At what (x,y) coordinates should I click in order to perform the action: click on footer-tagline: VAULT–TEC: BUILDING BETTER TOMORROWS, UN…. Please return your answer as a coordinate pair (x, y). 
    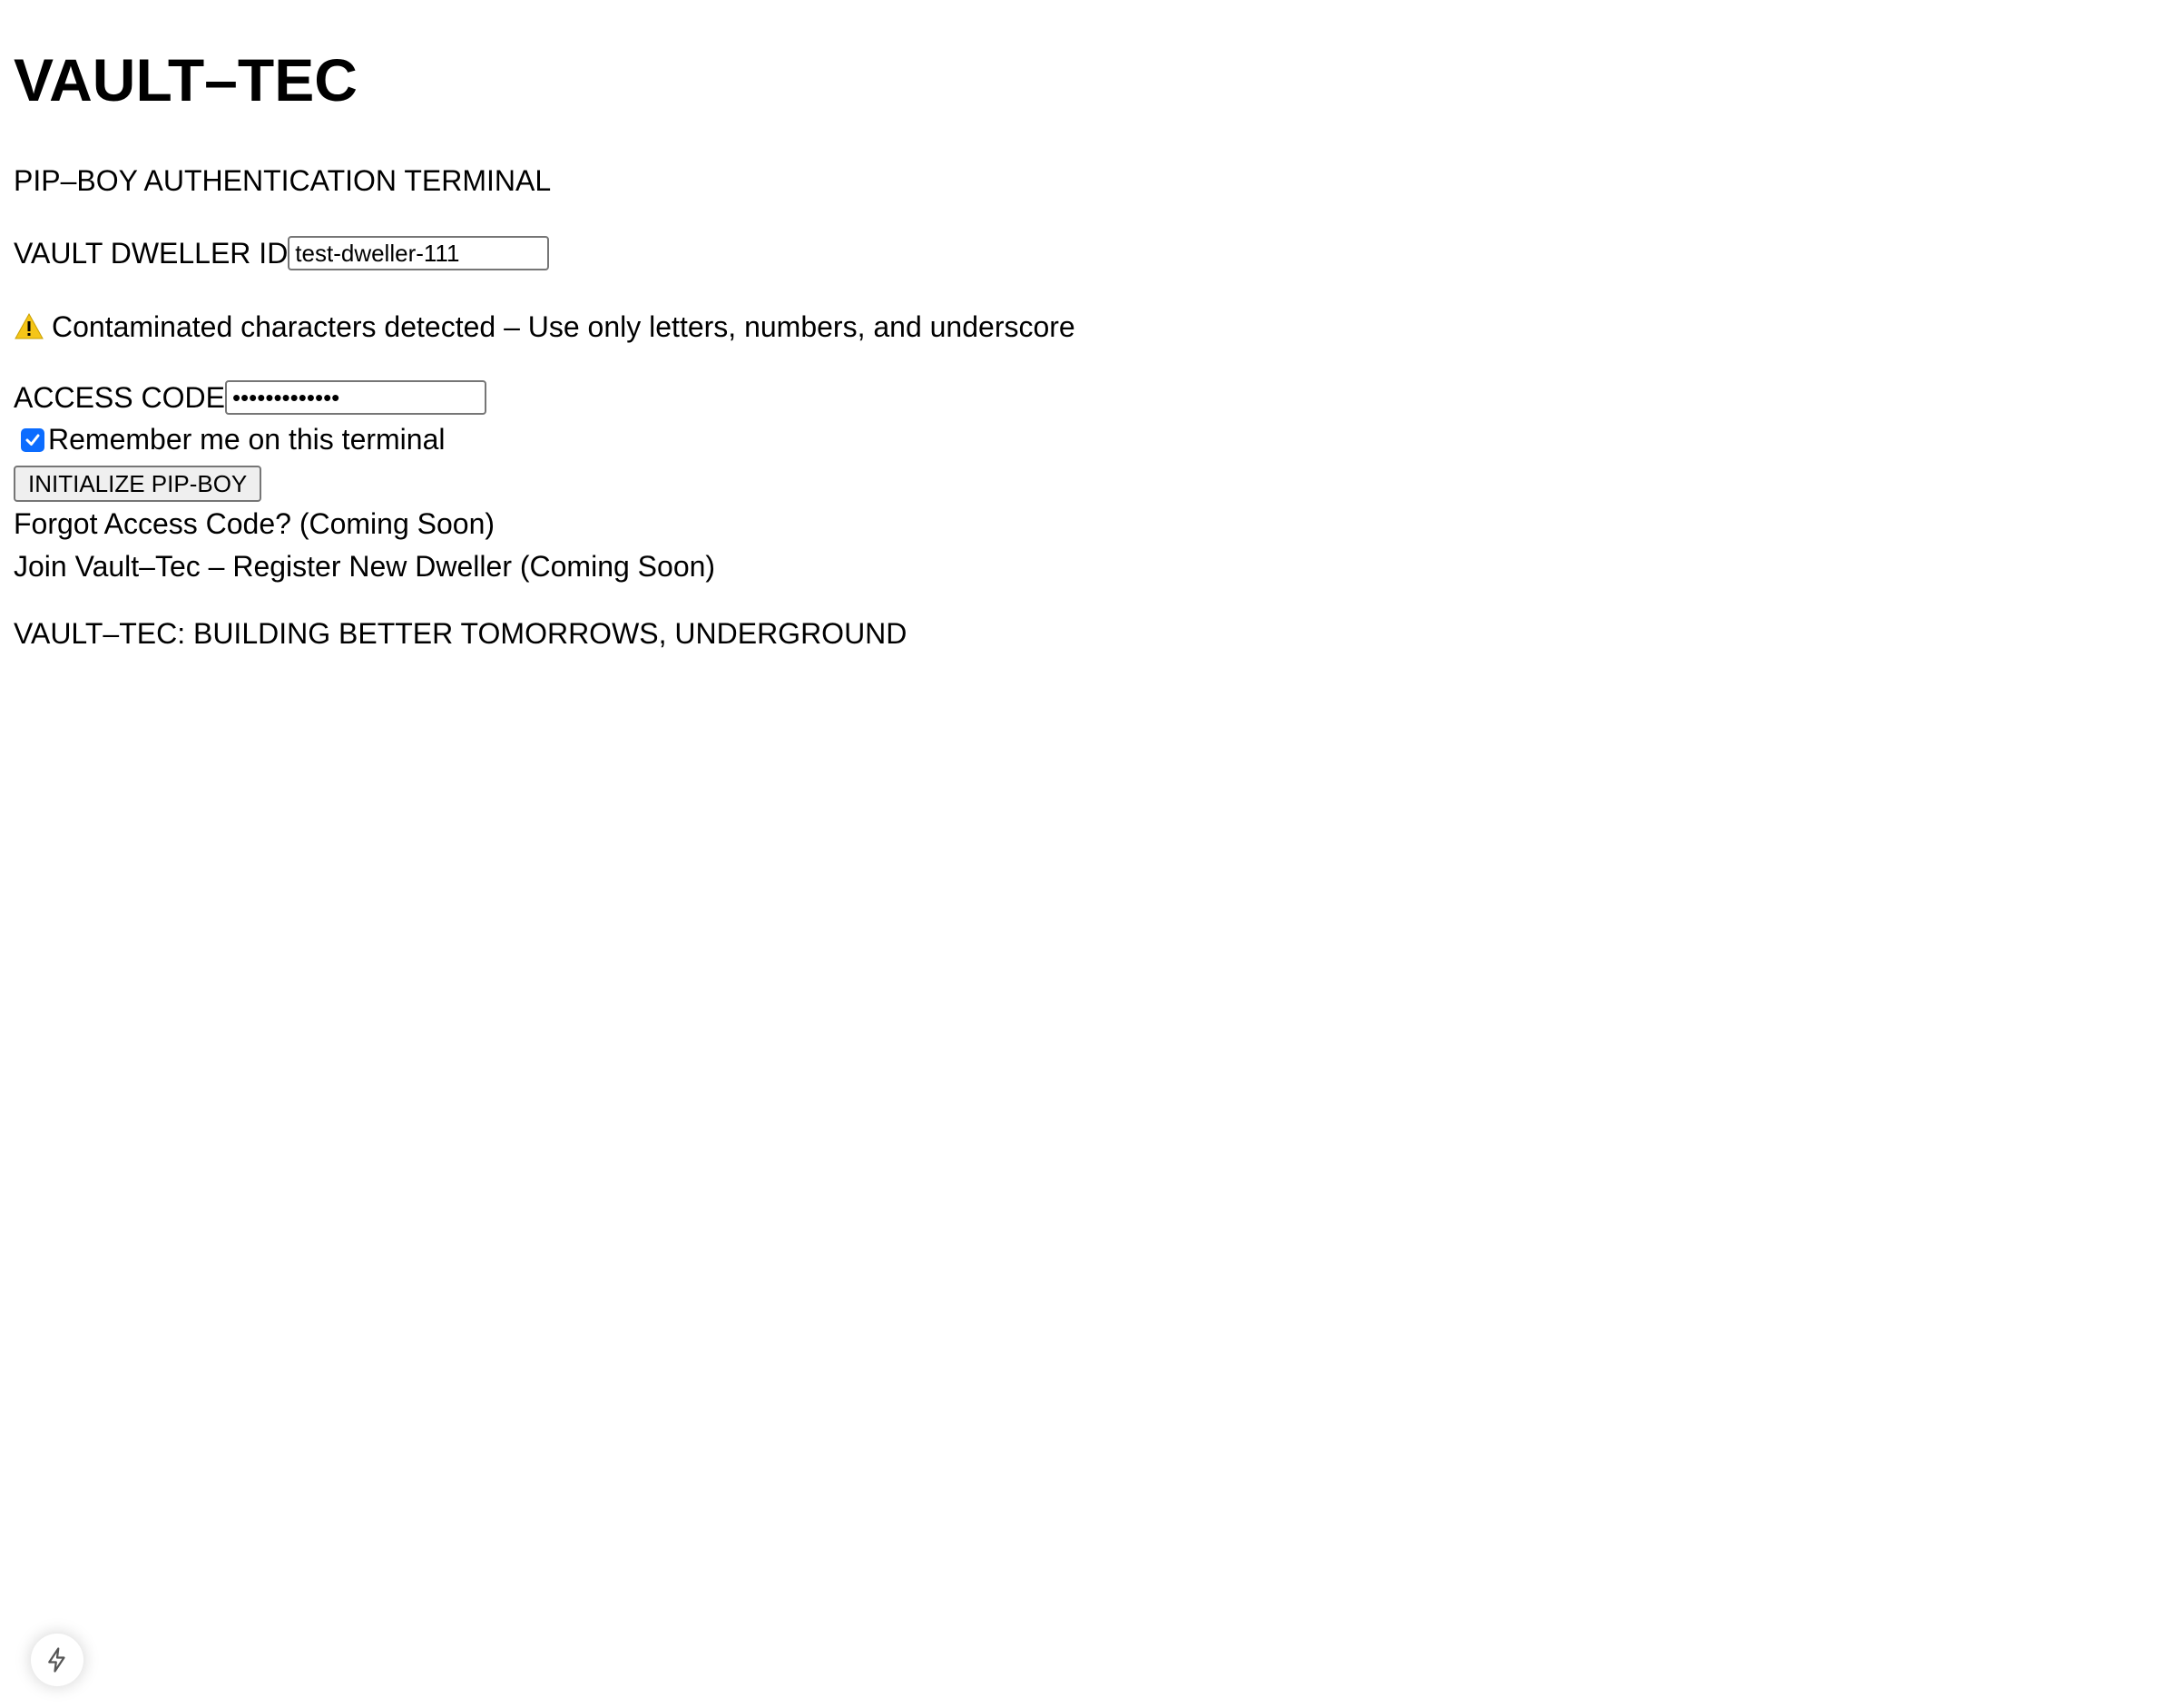
    Looking at the image, I should click on (461, 633).